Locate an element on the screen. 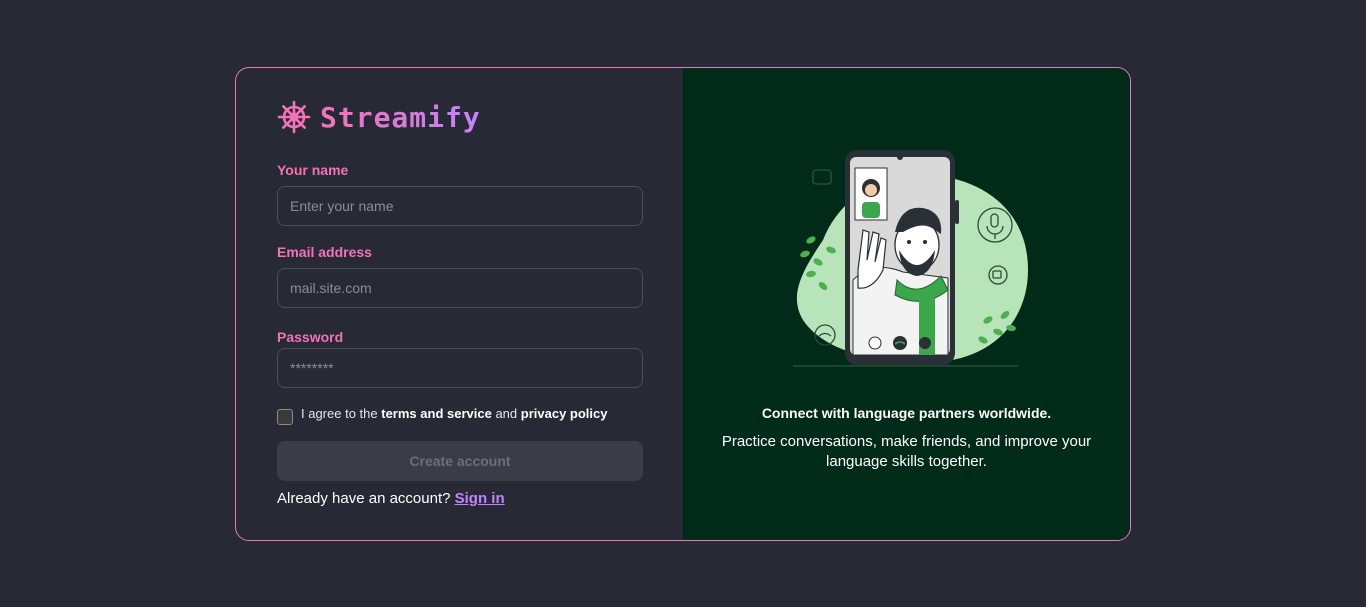  email-label: Email address is located at coordinates (324, 252).